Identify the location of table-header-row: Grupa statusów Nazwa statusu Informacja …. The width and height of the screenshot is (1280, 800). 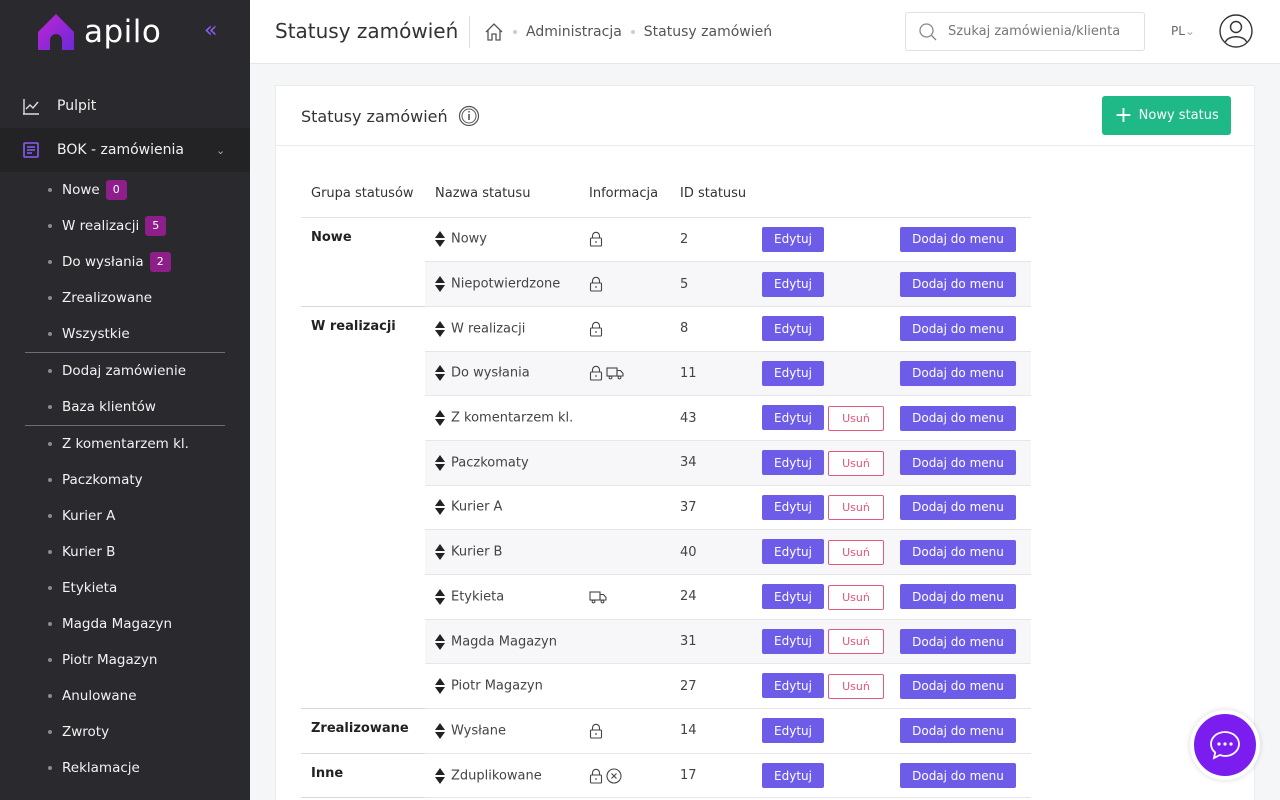
(666, 194).